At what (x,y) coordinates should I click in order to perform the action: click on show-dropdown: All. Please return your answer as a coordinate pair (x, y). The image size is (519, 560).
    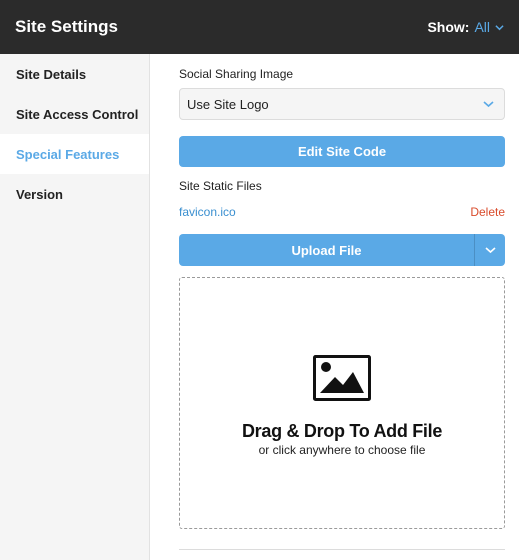
    Looking at the image, I should click on (489, 27).